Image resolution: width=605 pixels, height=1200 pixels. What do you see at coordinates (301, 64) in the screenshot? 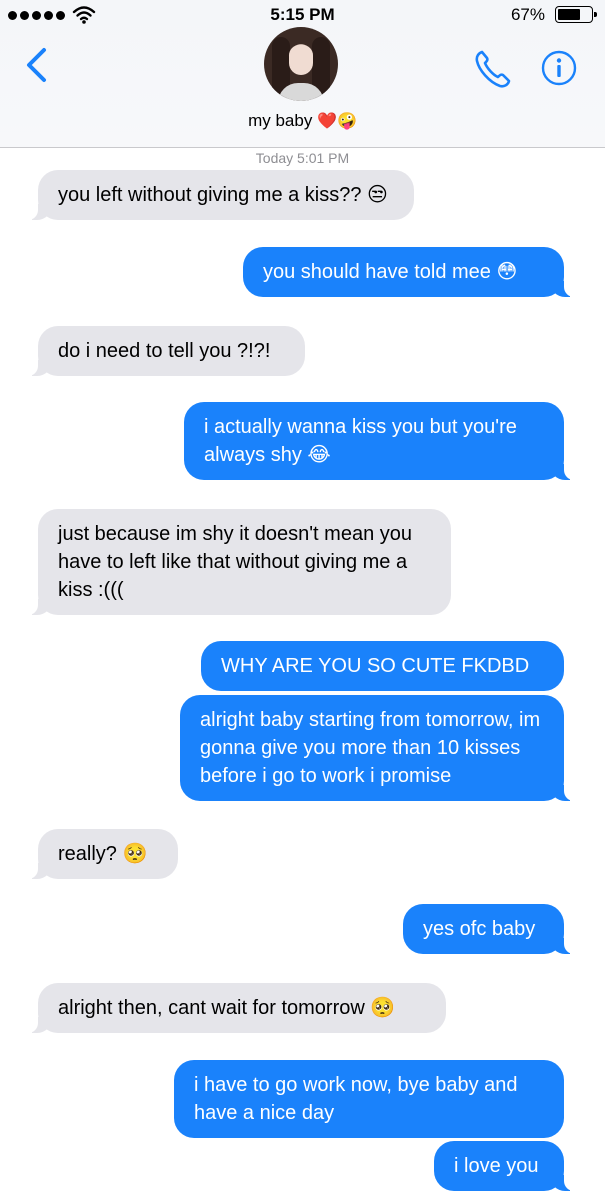
I see `avatar` at bounding box center [301, 64].